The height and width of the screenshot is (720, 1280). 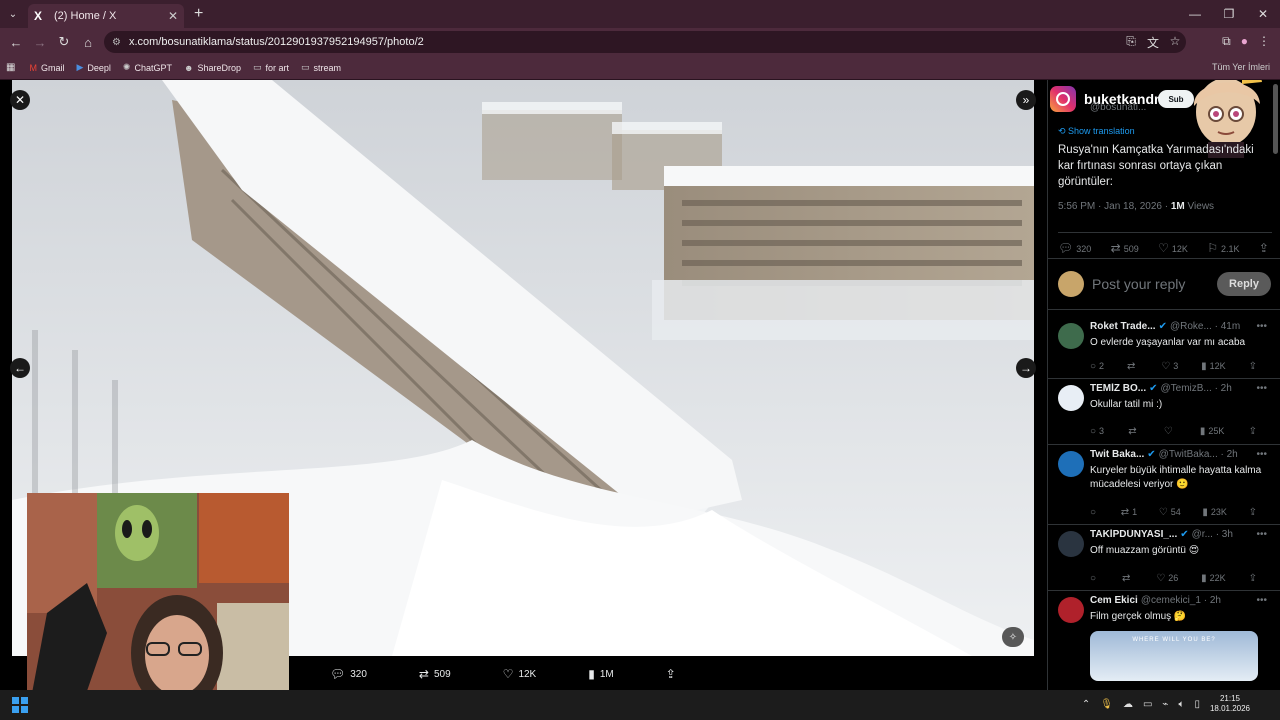 What do you see at coordinates (147, 67) in the screenshot?
I see `bookmark-chatgpt: ✺ ChatGPT` at bounding box center [147, 67].